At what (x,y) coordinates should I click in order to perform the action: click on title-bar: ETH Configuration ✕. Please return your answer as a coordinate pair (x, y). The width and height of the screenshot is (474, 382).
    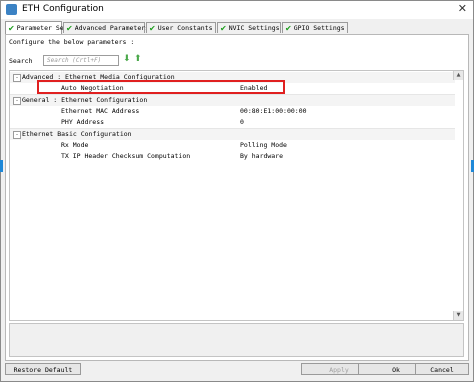
    Looking at the image, I should click on (237, 10).